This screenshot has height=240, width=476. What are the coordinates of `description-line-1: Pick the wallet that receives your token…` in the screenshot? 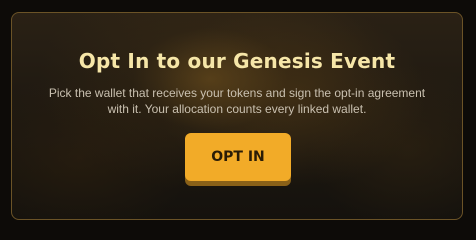 It's located at (237, 93).